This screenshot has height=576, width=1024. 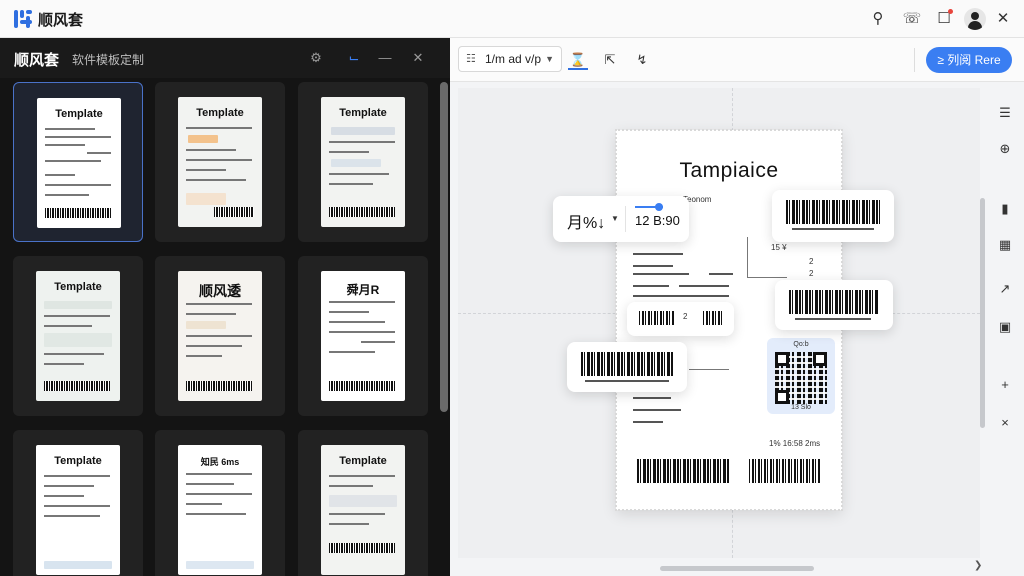 What do you see at coordinates (729, 170) in the screenshot?
I see `label-title: Tampiaice` at bounding box center [729, 170].